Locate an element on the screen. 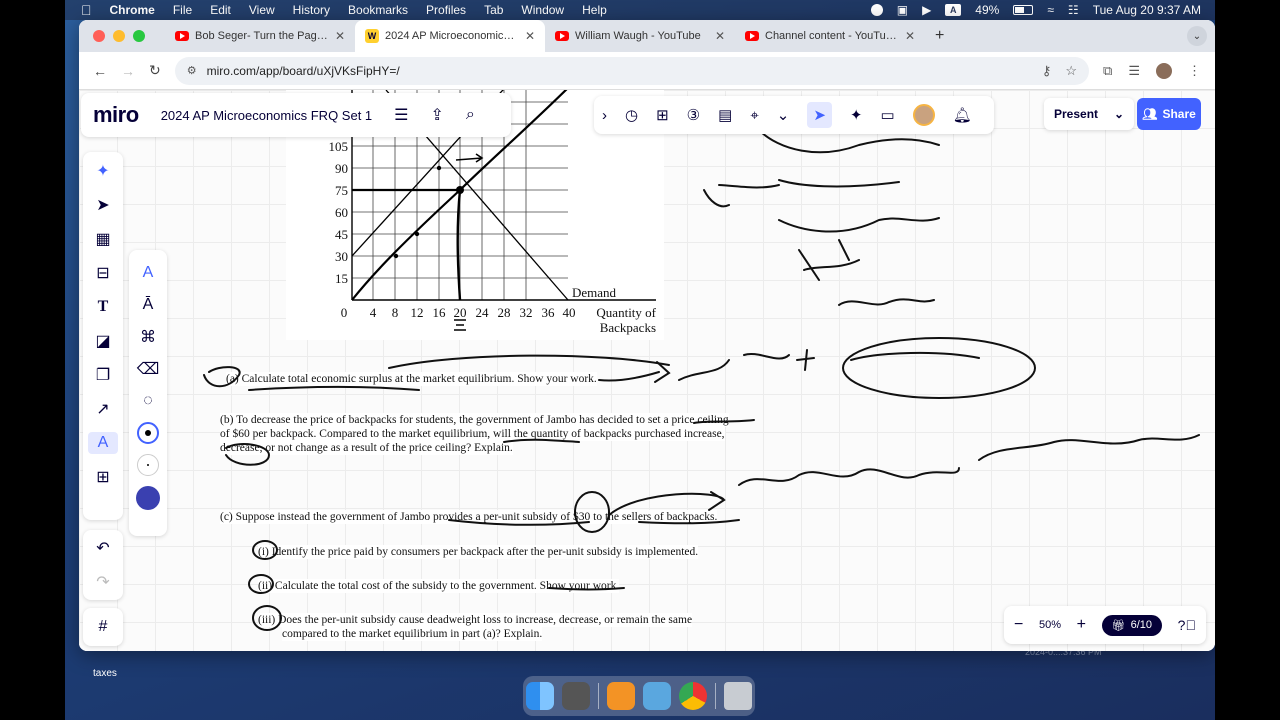  pen-color-swatch is located at coordinates (148, 498).